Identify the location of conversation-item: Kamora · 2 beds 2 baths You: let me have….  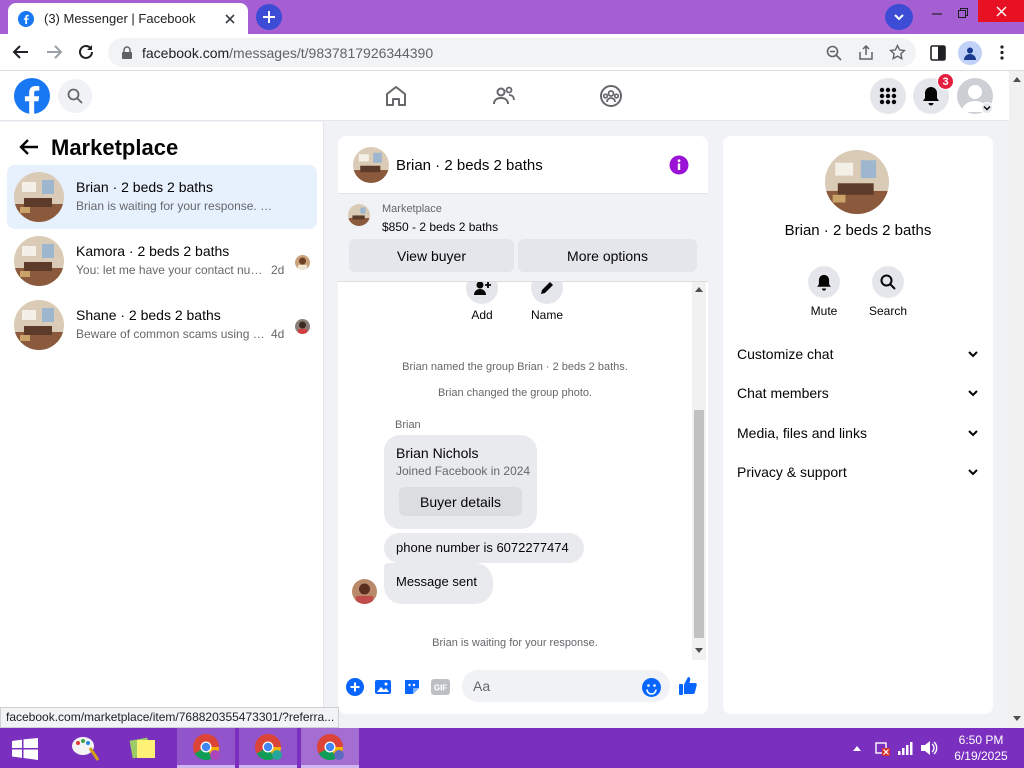
(162, 261).